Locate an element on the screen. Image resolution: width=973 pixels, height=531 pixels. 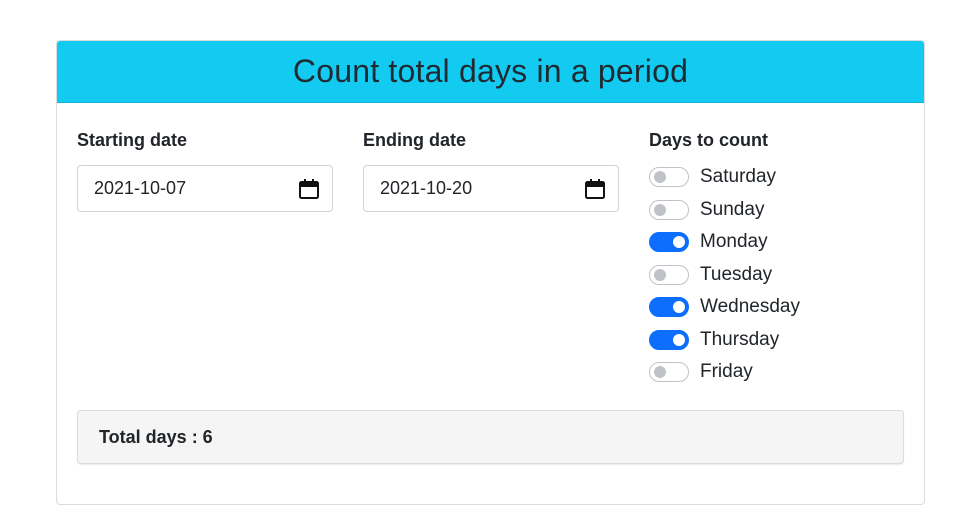
page-title: Count total days in a period is located at coordinates (490, 71).